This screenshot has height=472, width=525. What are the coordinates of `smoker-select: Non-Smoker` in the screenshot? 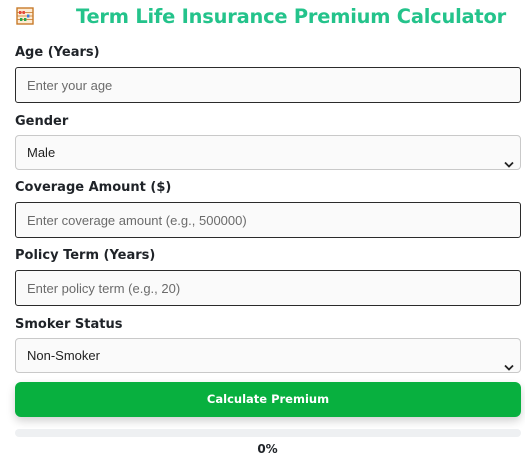 It's located at (268, 355).